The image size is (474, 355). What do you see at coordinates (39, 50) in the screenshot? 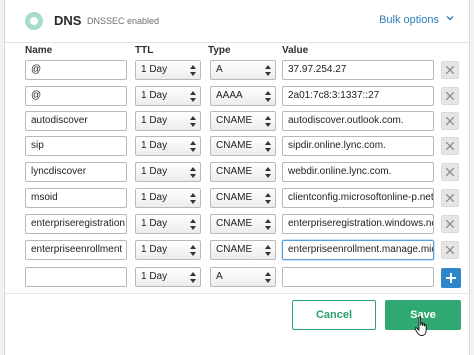
I see `column-header-name: Name` at bounding box center [39, 50].